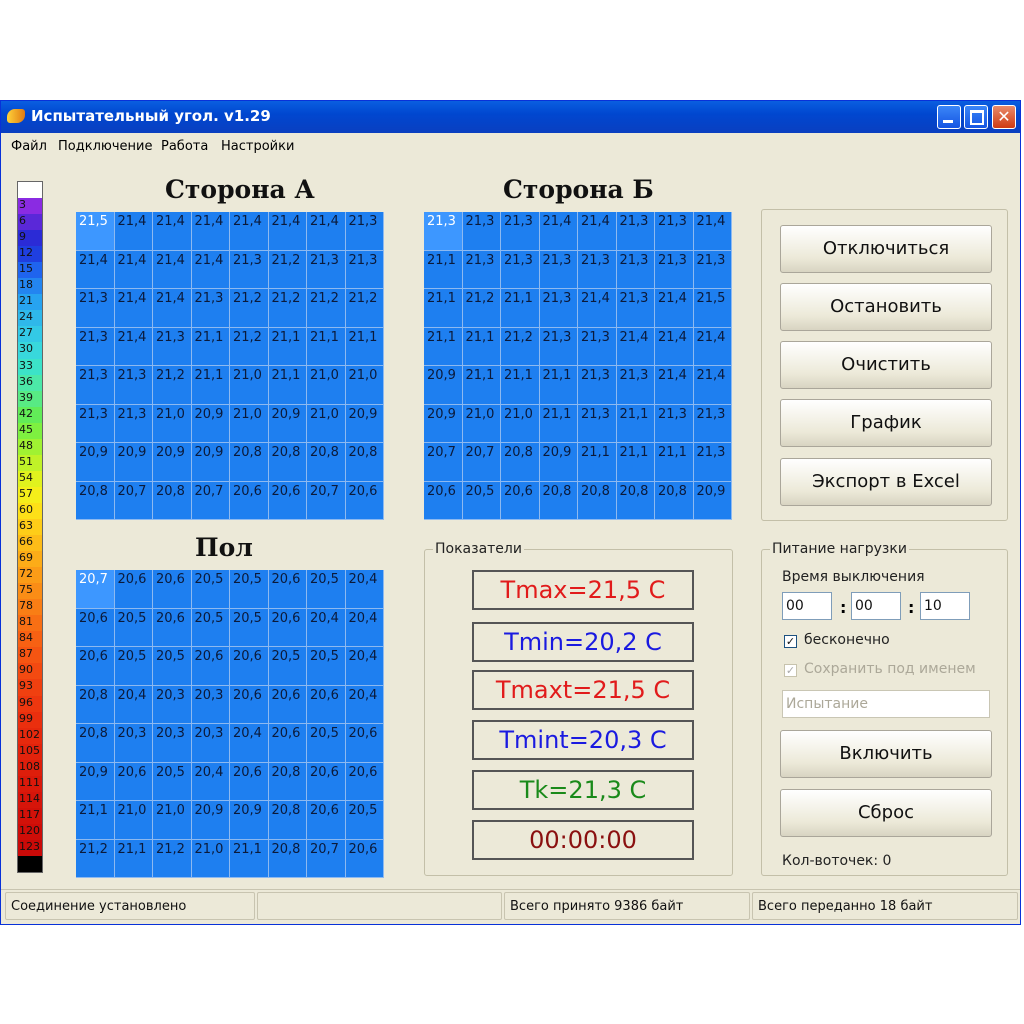  I want to click on graph-button: График, so click(886, 423).